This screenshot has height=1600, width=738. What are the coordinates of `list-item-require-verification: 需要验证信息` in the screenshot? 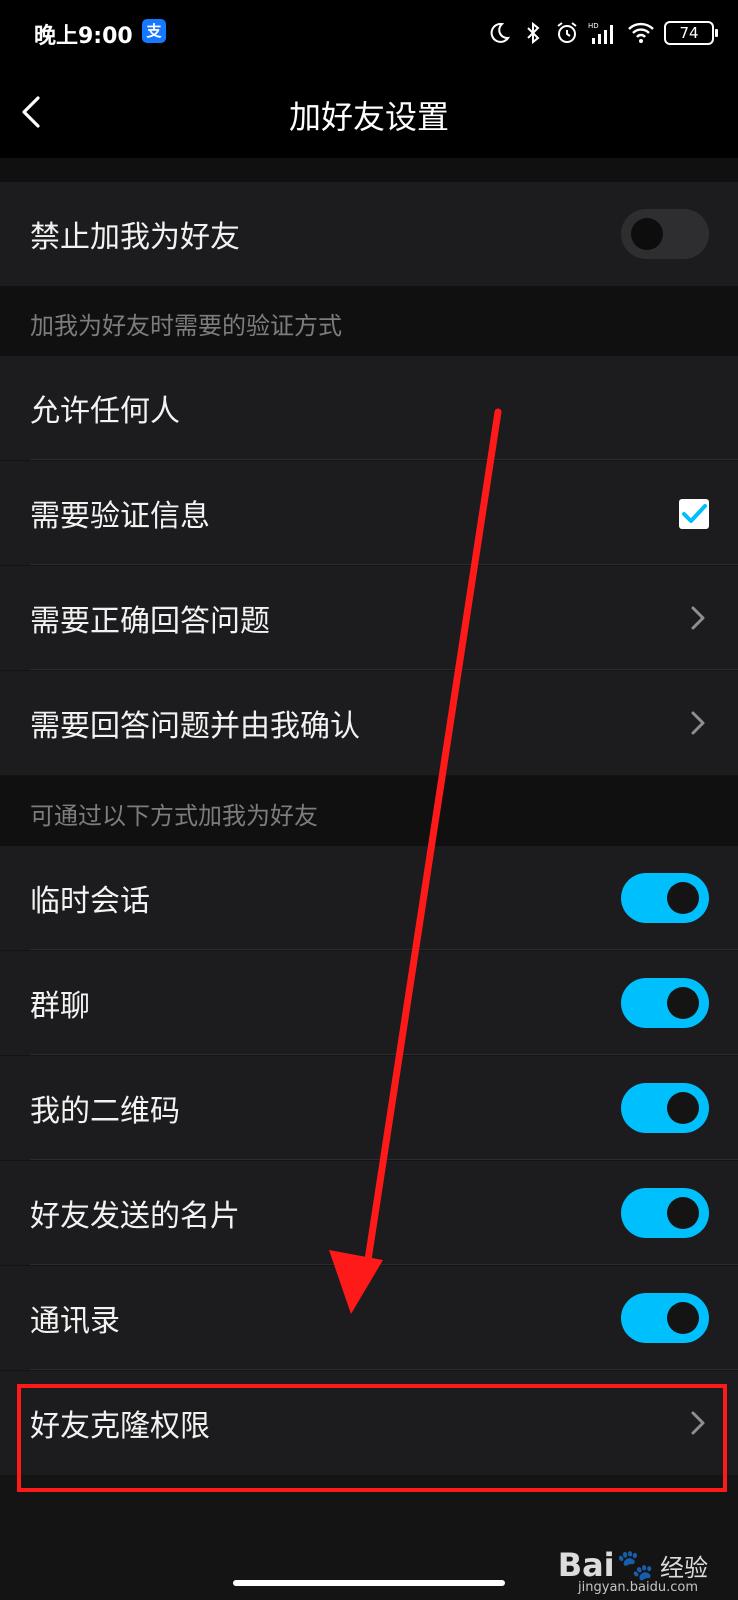 It's located at (369, 513).